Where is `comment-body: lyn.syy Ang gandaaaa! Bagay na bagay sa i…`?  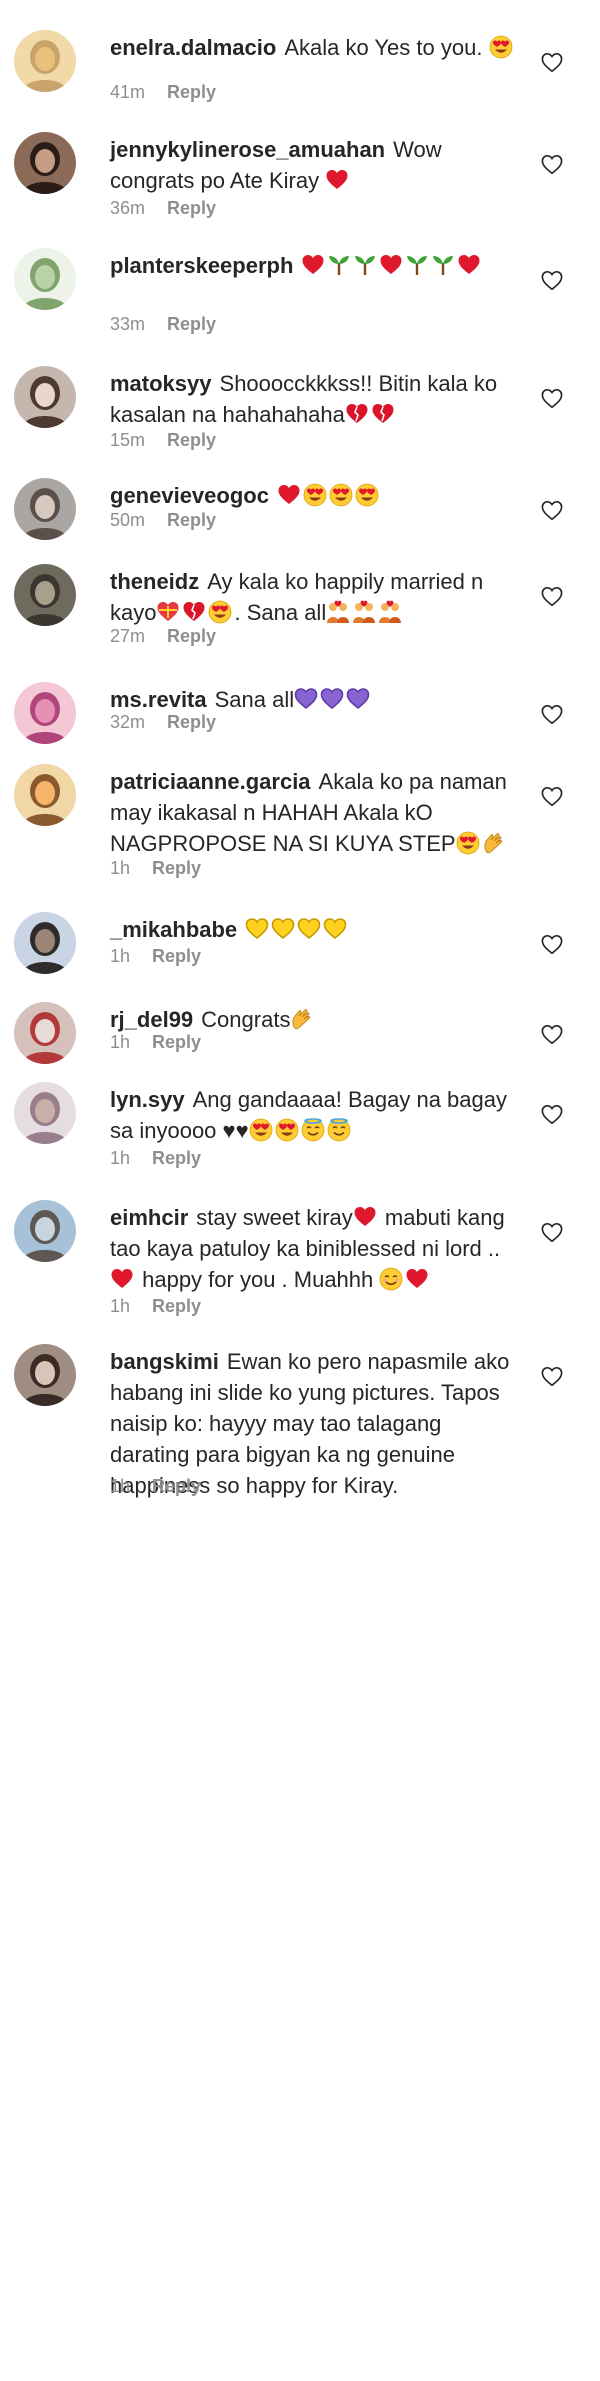 comment-body: lyn.syy Ang gandaaaa! Bagay na bagay sa i… is located at coordinates (315, 1115).